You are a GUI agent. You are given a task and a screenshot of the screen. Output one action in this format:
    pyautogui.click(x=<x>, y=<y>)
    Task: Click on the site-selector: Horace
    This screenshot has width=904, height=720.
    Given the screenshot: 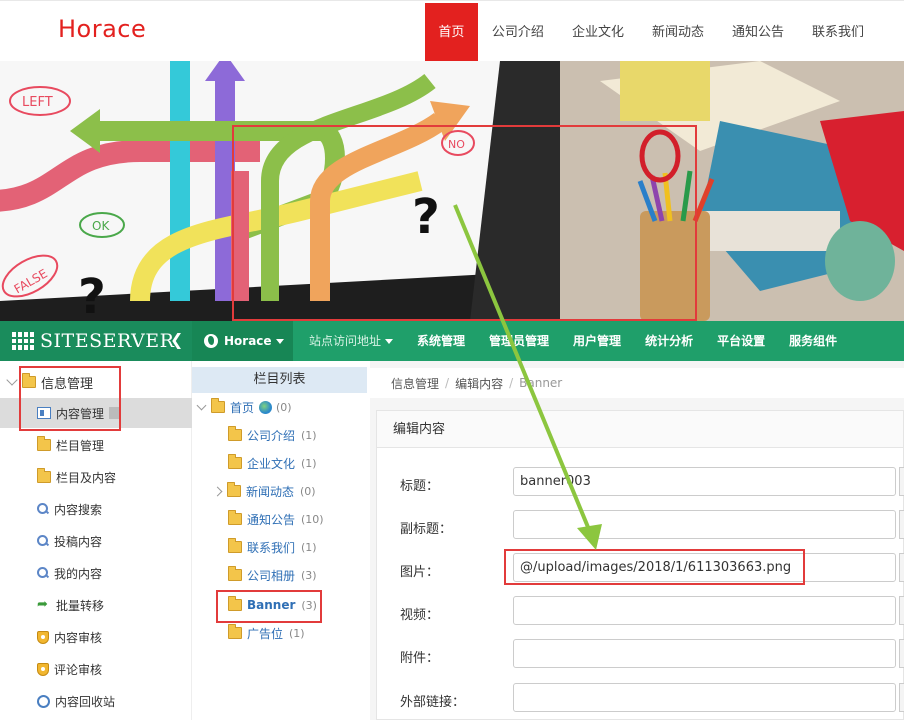 What is the action you would take?
    pyautogui.click(x=242, y=341)
    